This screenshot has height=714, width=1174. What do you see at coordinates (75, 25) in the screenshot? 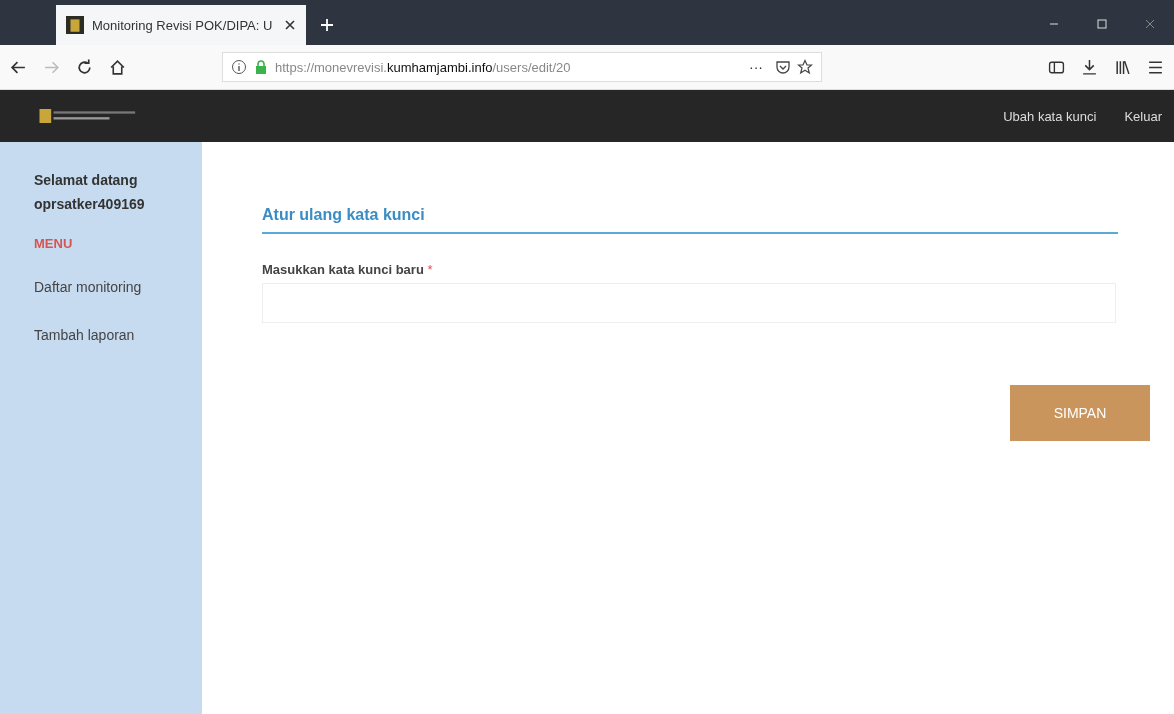
I see `logo-icon` at bounding box center [75, 25].